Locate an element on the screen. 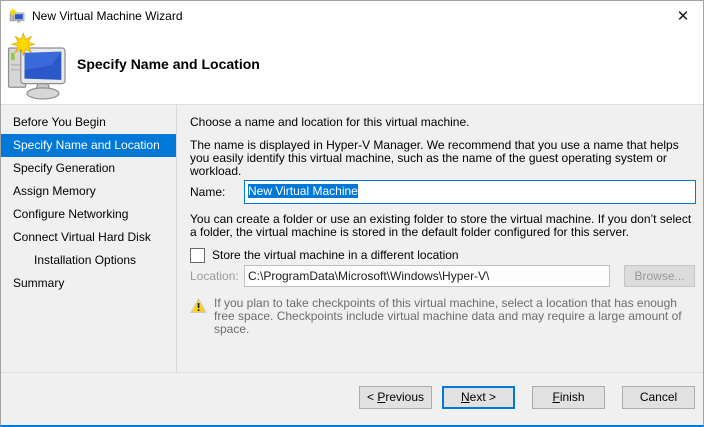 The height and width of the screenshot is (427, 704). close-button: ✕ is located at coordinates (683, 16).